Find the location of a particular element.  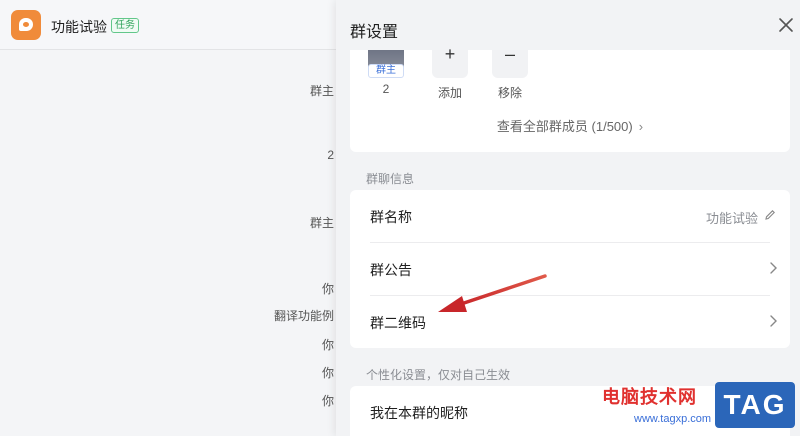

group-qrcode-label: 群二维码 is located at coordinates (398, 323).